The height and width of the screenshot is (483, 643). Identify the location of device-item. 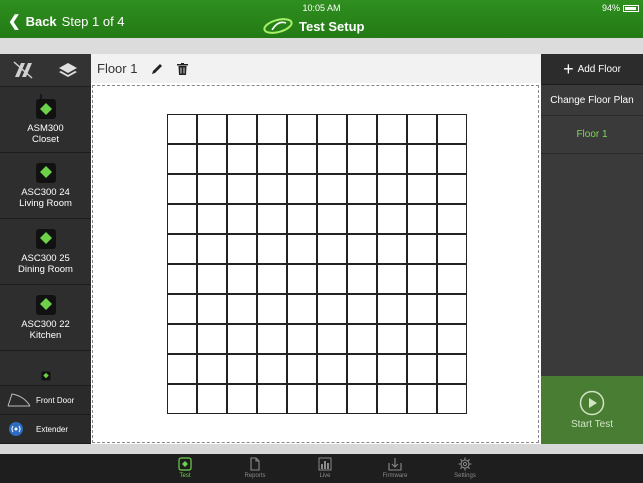
(45, 366).